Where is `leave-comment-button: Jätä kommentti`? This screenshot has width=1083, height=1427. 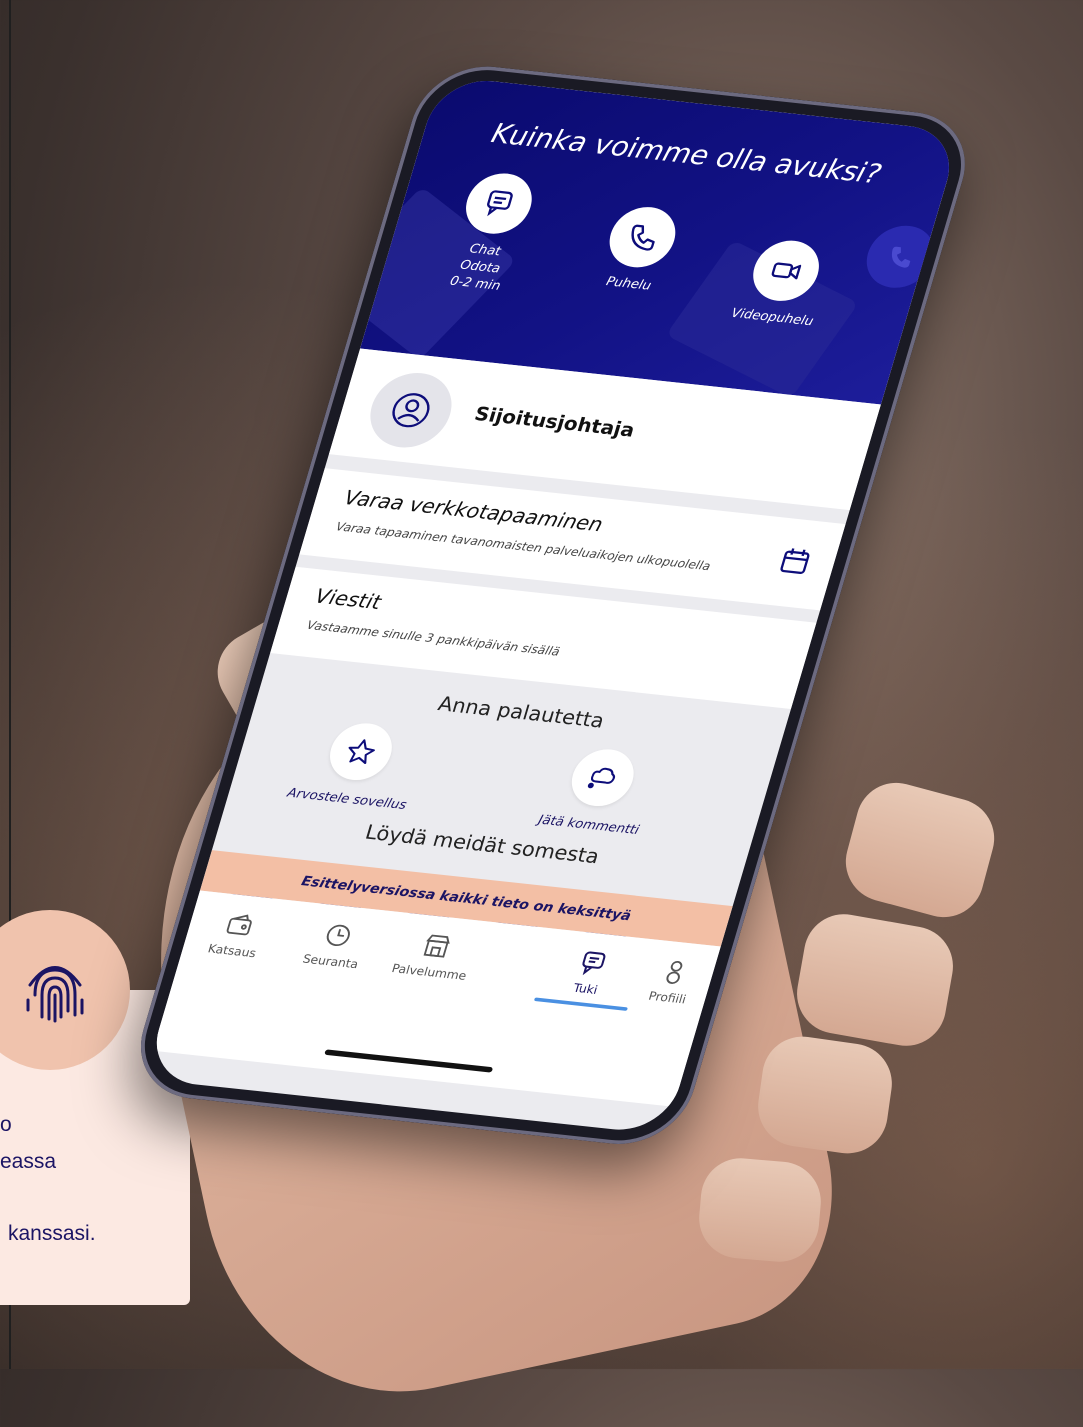
leave-comment-button: Jätä kommentti is located at coordinates (599, 791).